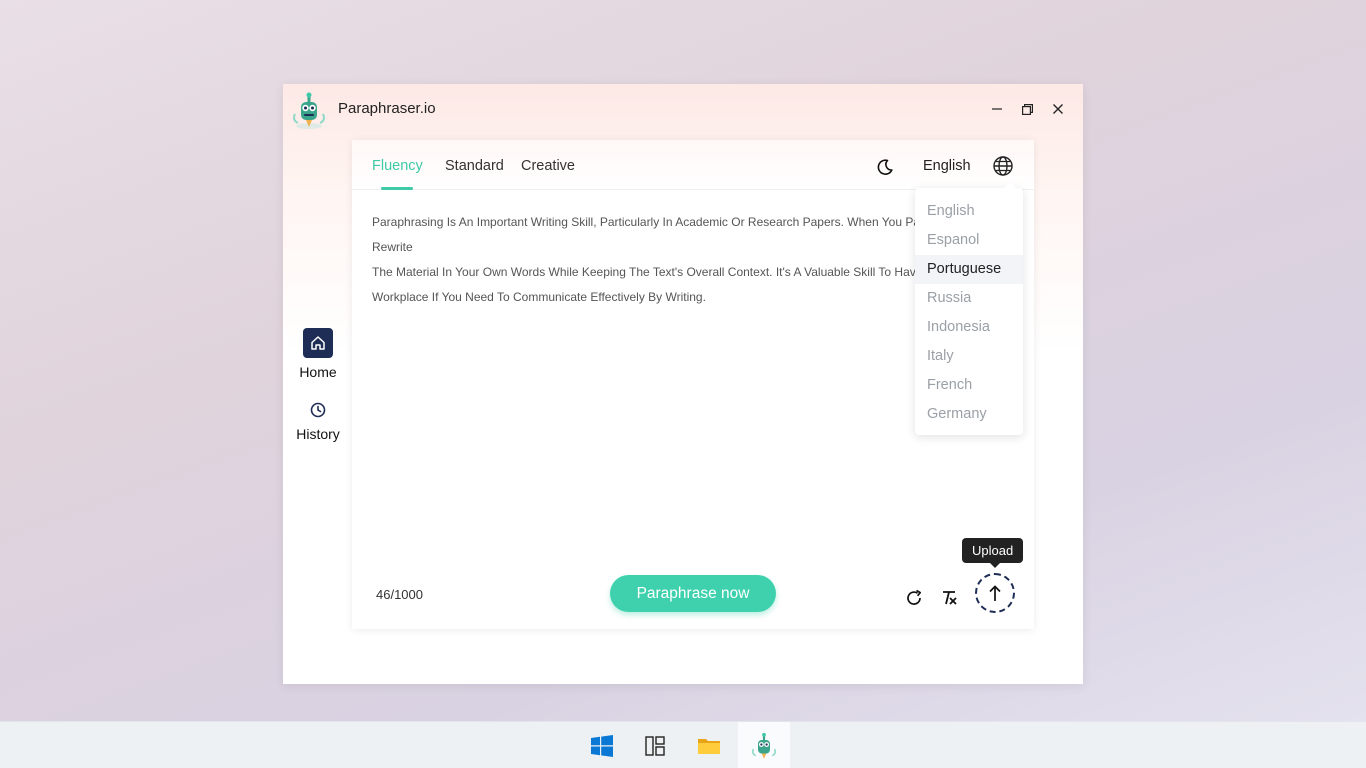 The width and height of the screenshot is (1366, 768). I want to click on refresh-icon, so click(914, 597).